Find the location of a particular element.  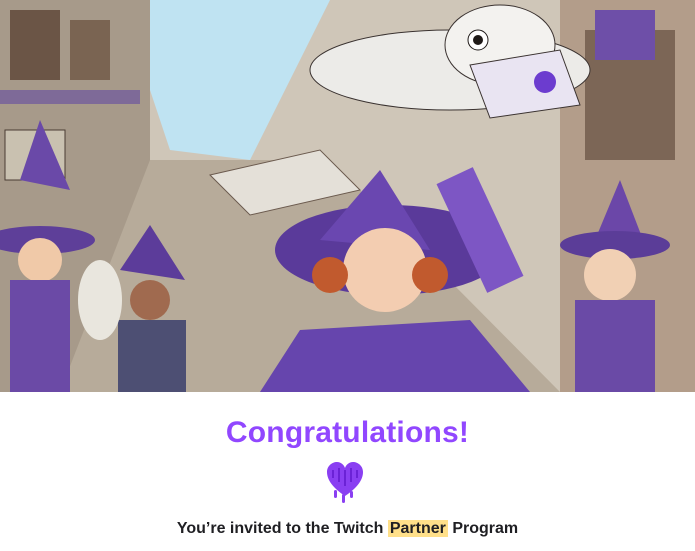

invite-text-prefix: You’re invited to the Twitch is located at coordinates (282, 528).